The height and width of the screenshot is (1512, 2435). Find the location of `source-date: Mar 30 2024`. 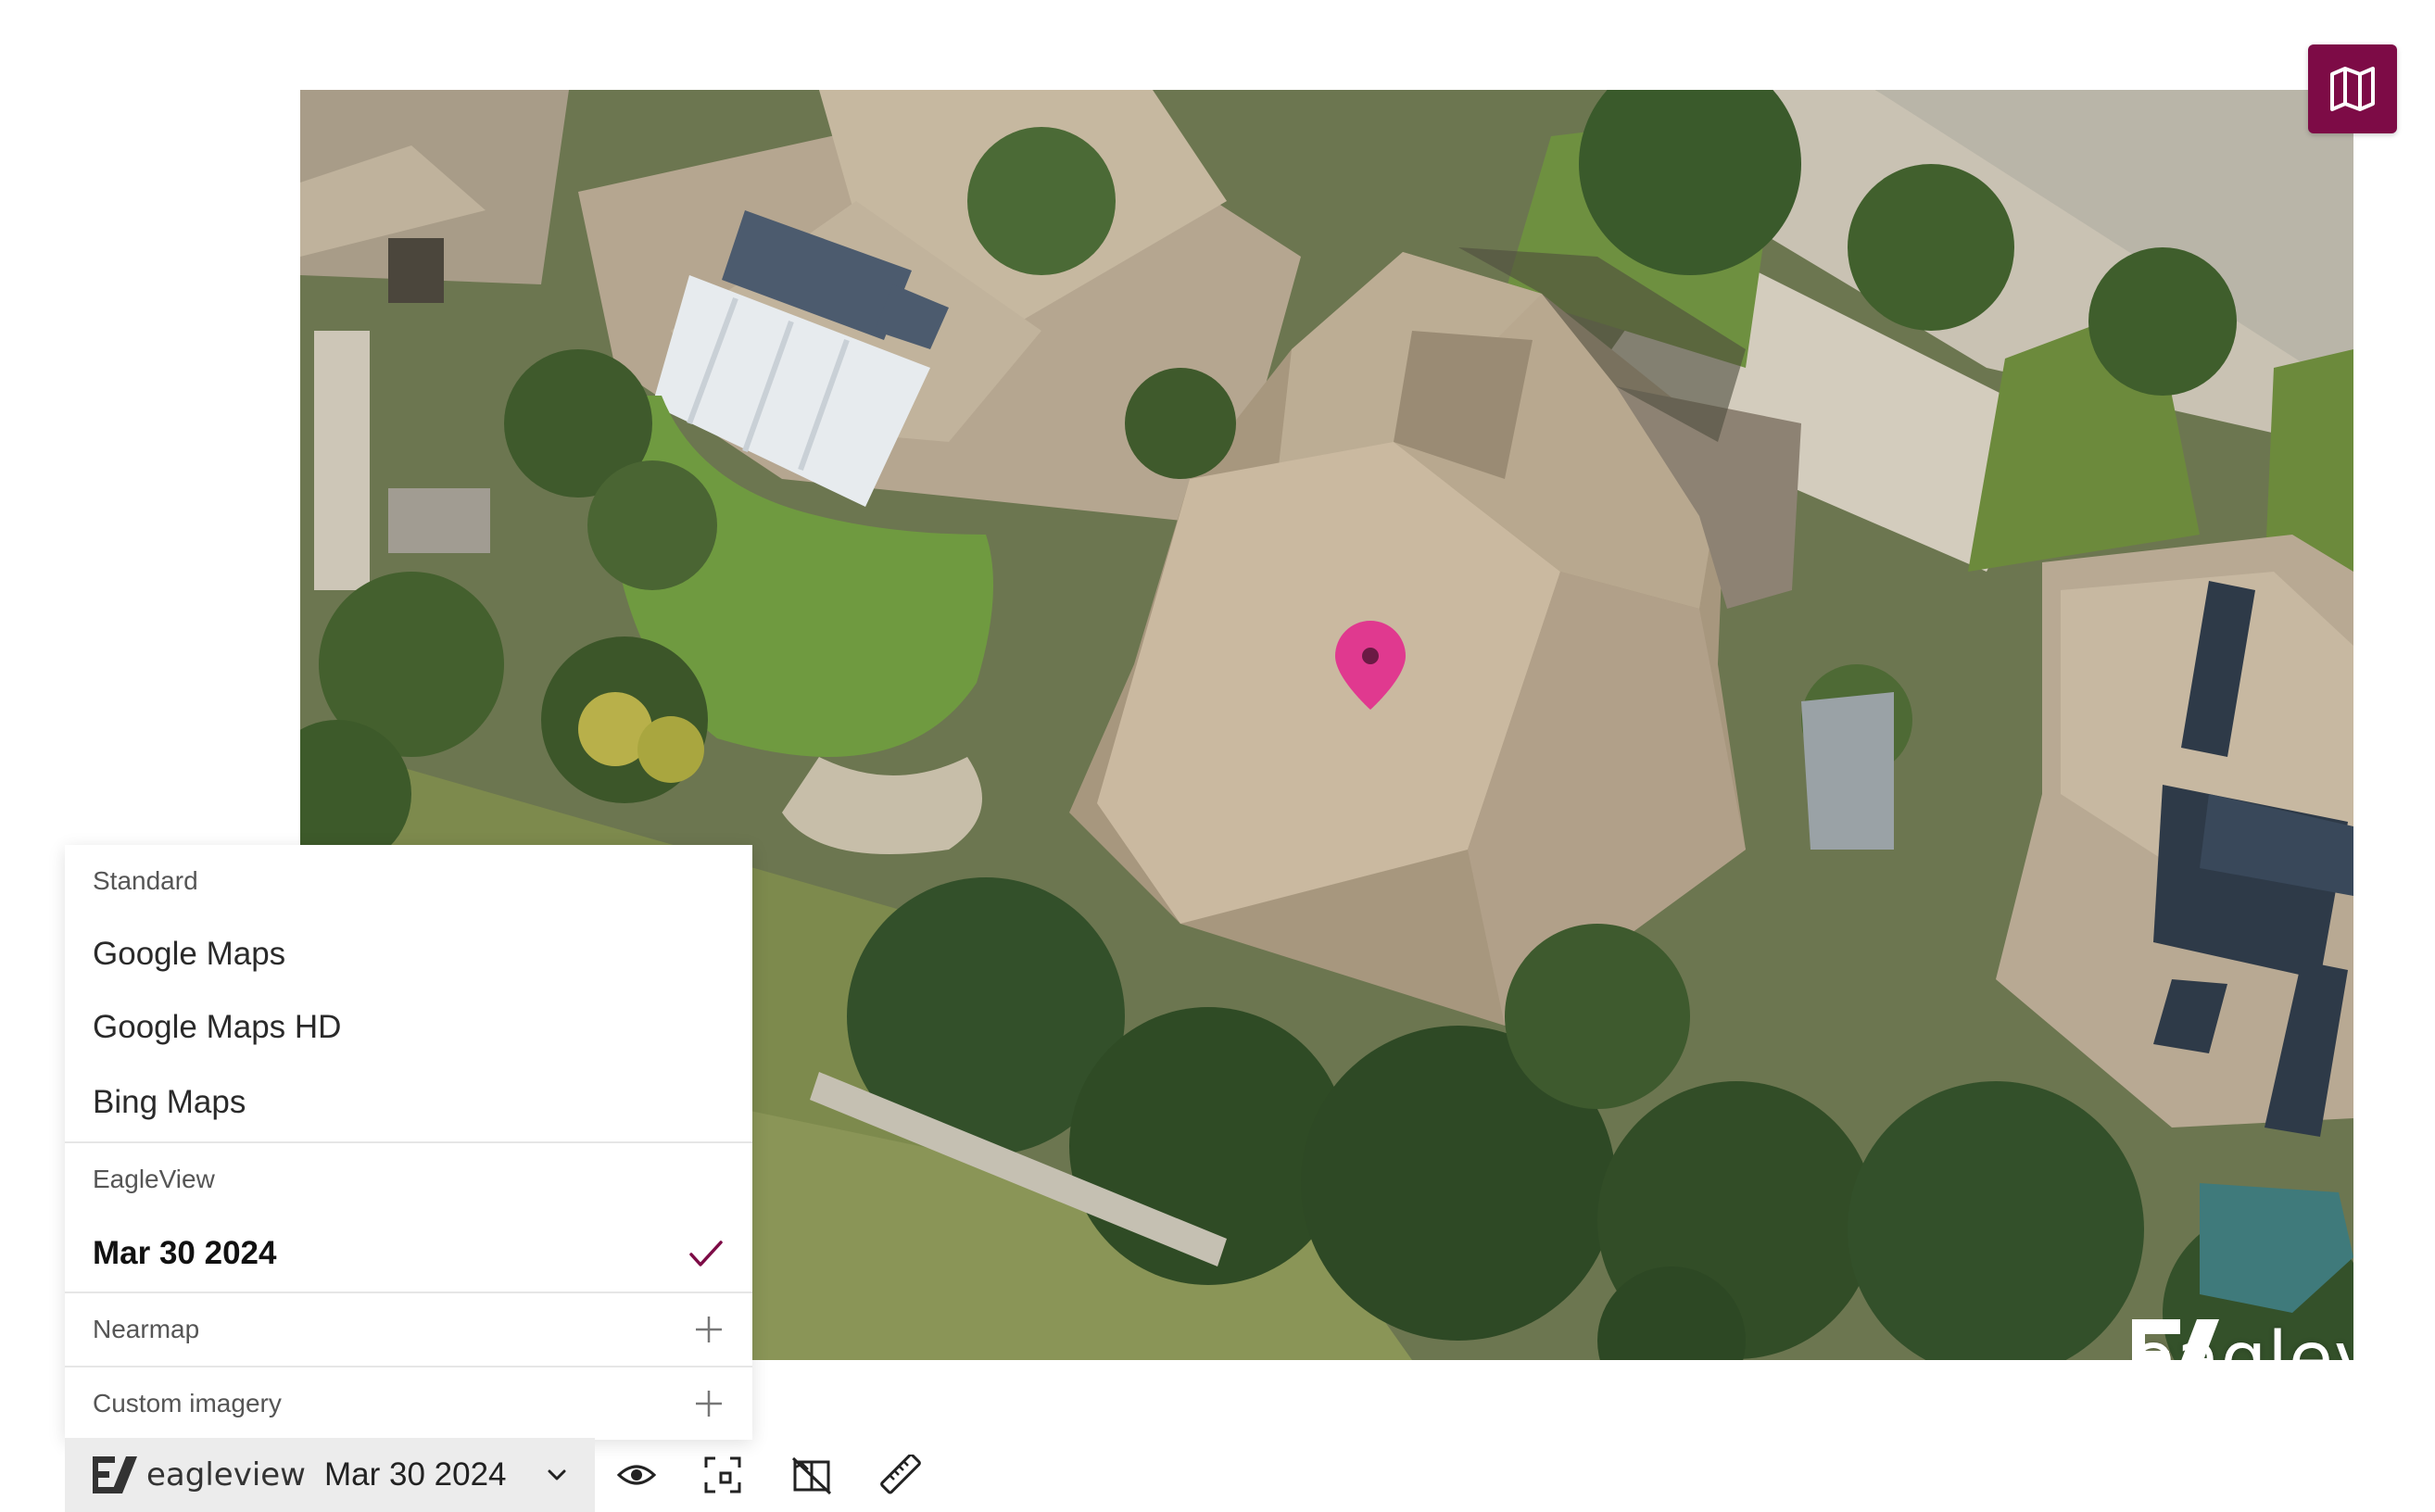

source-date: Mar 30 2024 is located at coordinates (415, 1474).